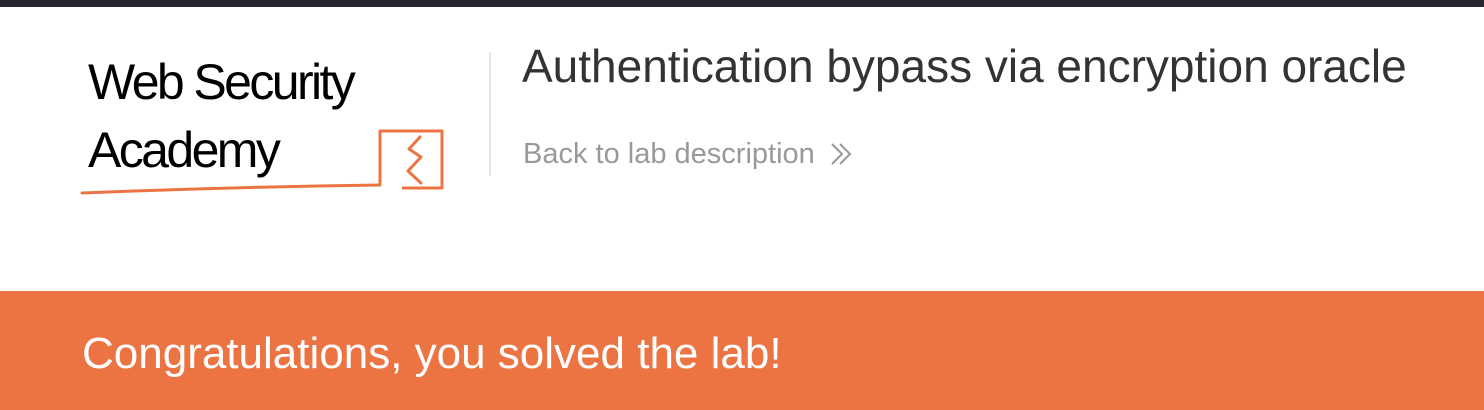  What do you see at coordinates (841, 154) in the screenshot?
I see `double-chevron-right-icon` at bounding box center [841, 154].